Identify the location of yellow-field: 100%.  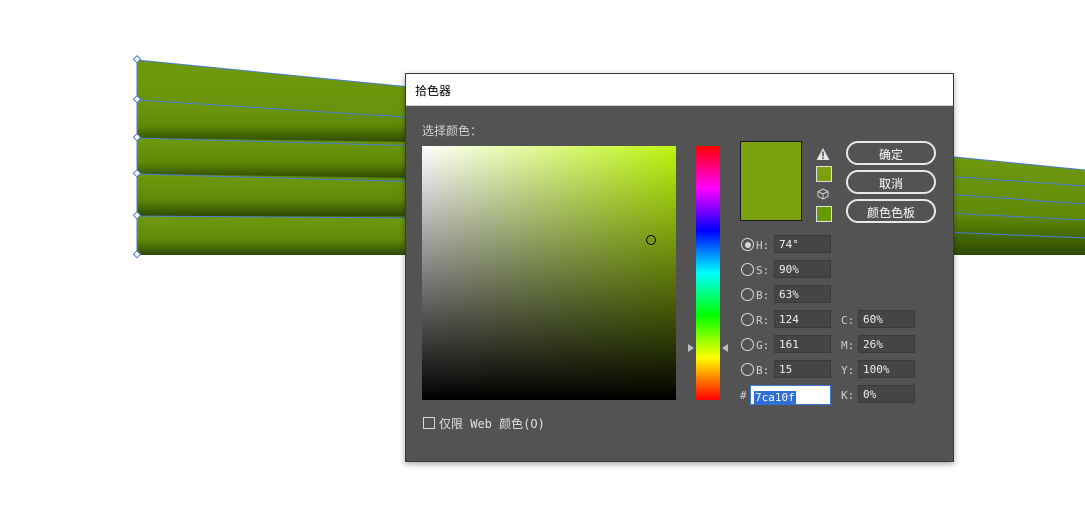
(886, 369).